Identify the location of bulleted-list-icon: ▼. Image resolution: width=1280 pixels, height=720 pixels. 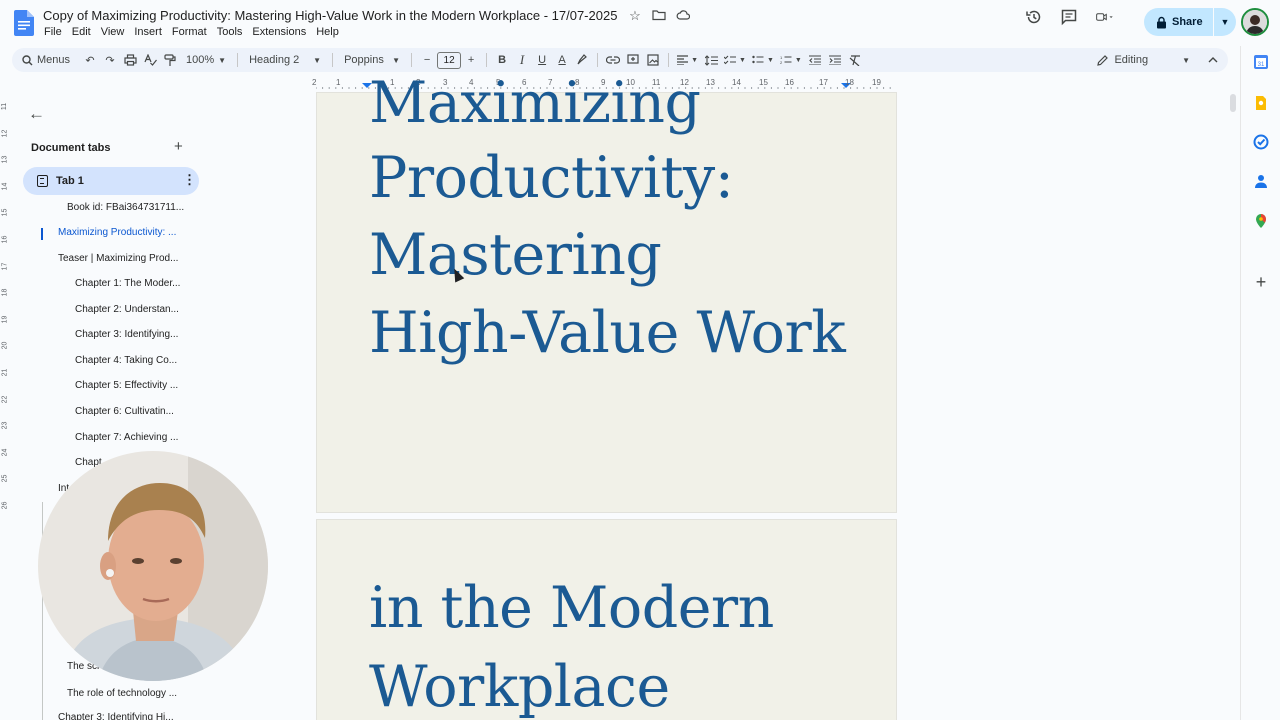
(763, 60).